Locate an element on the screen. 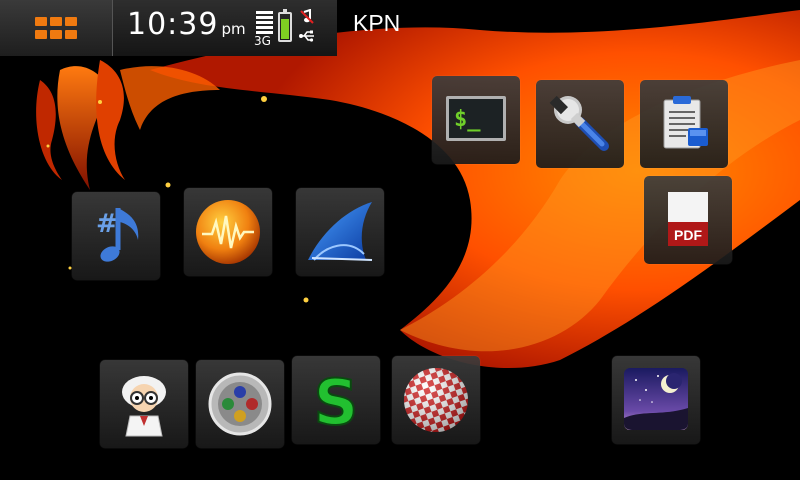 Image resolution: width=800 pixels, height=480 pixels. clipboard-notes-icon is located at coordinates (685, 122).